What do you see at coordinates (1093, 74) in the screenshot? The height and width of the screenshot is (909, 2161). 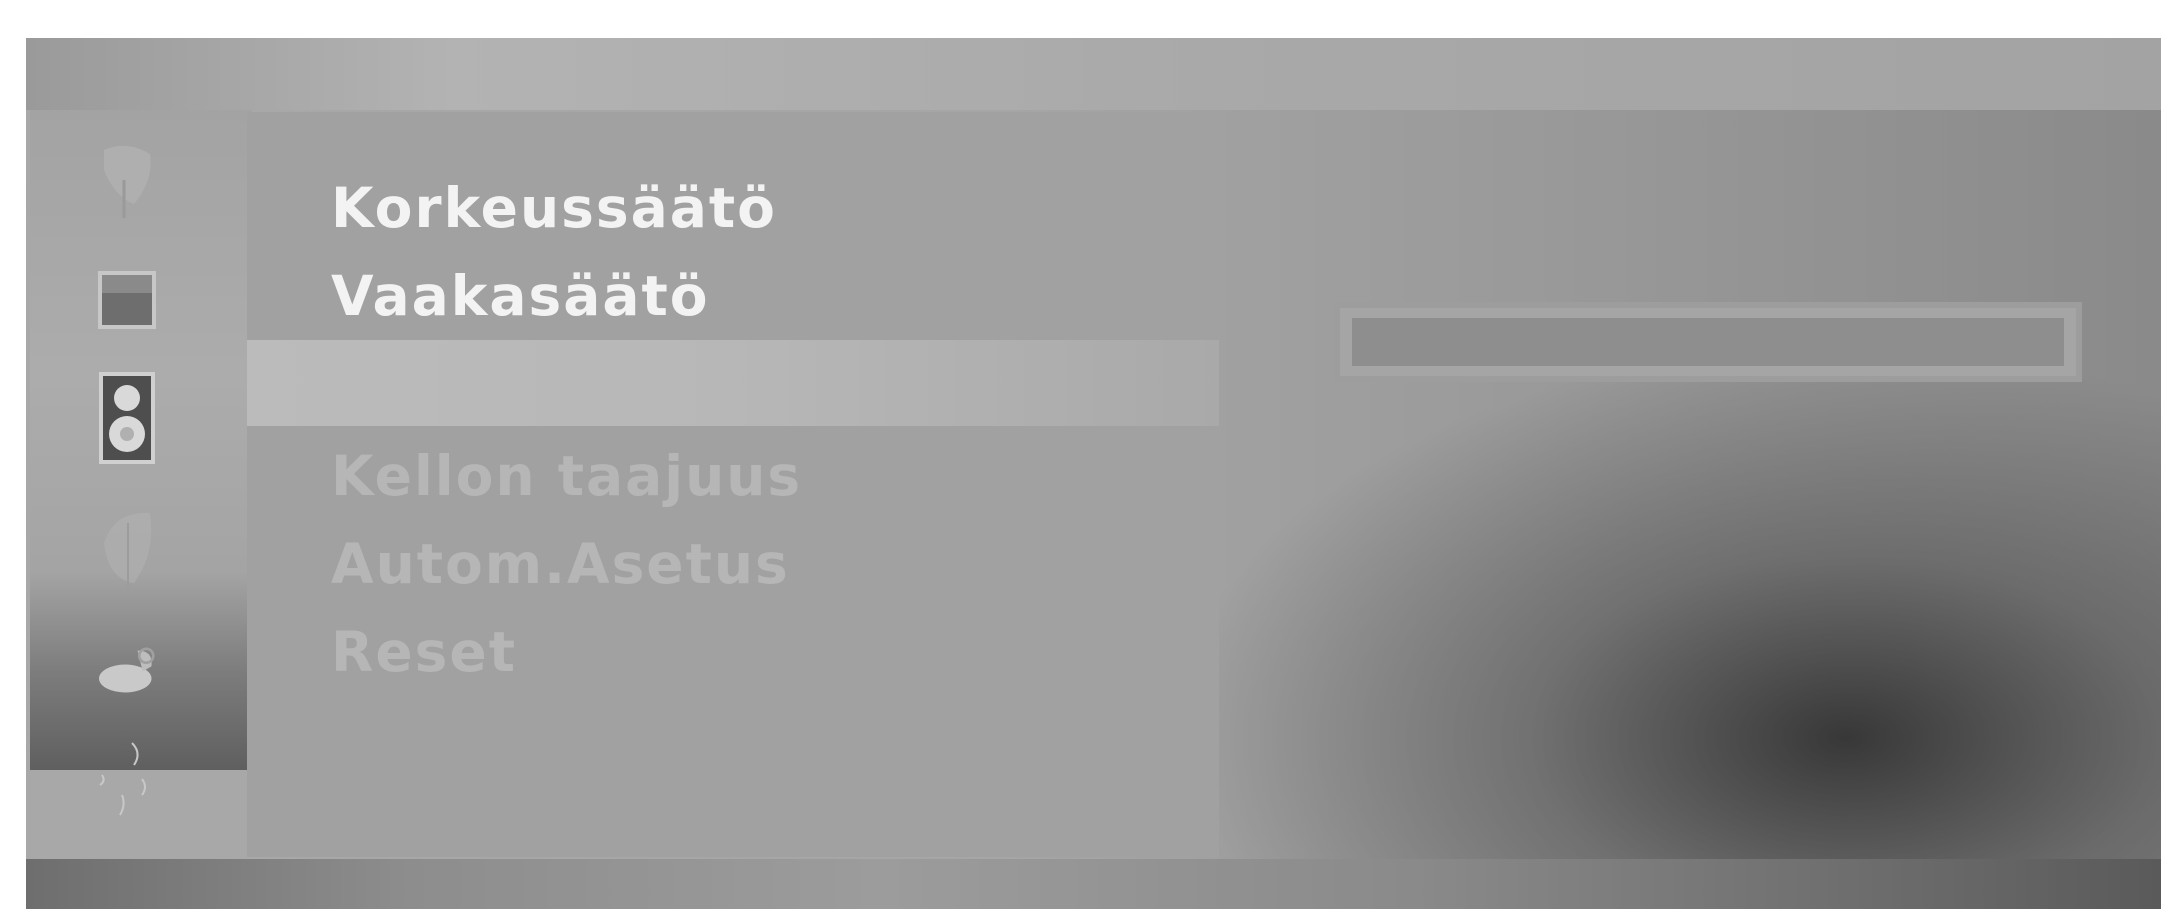 I see `top-band` at bounding box center [1093, 74].